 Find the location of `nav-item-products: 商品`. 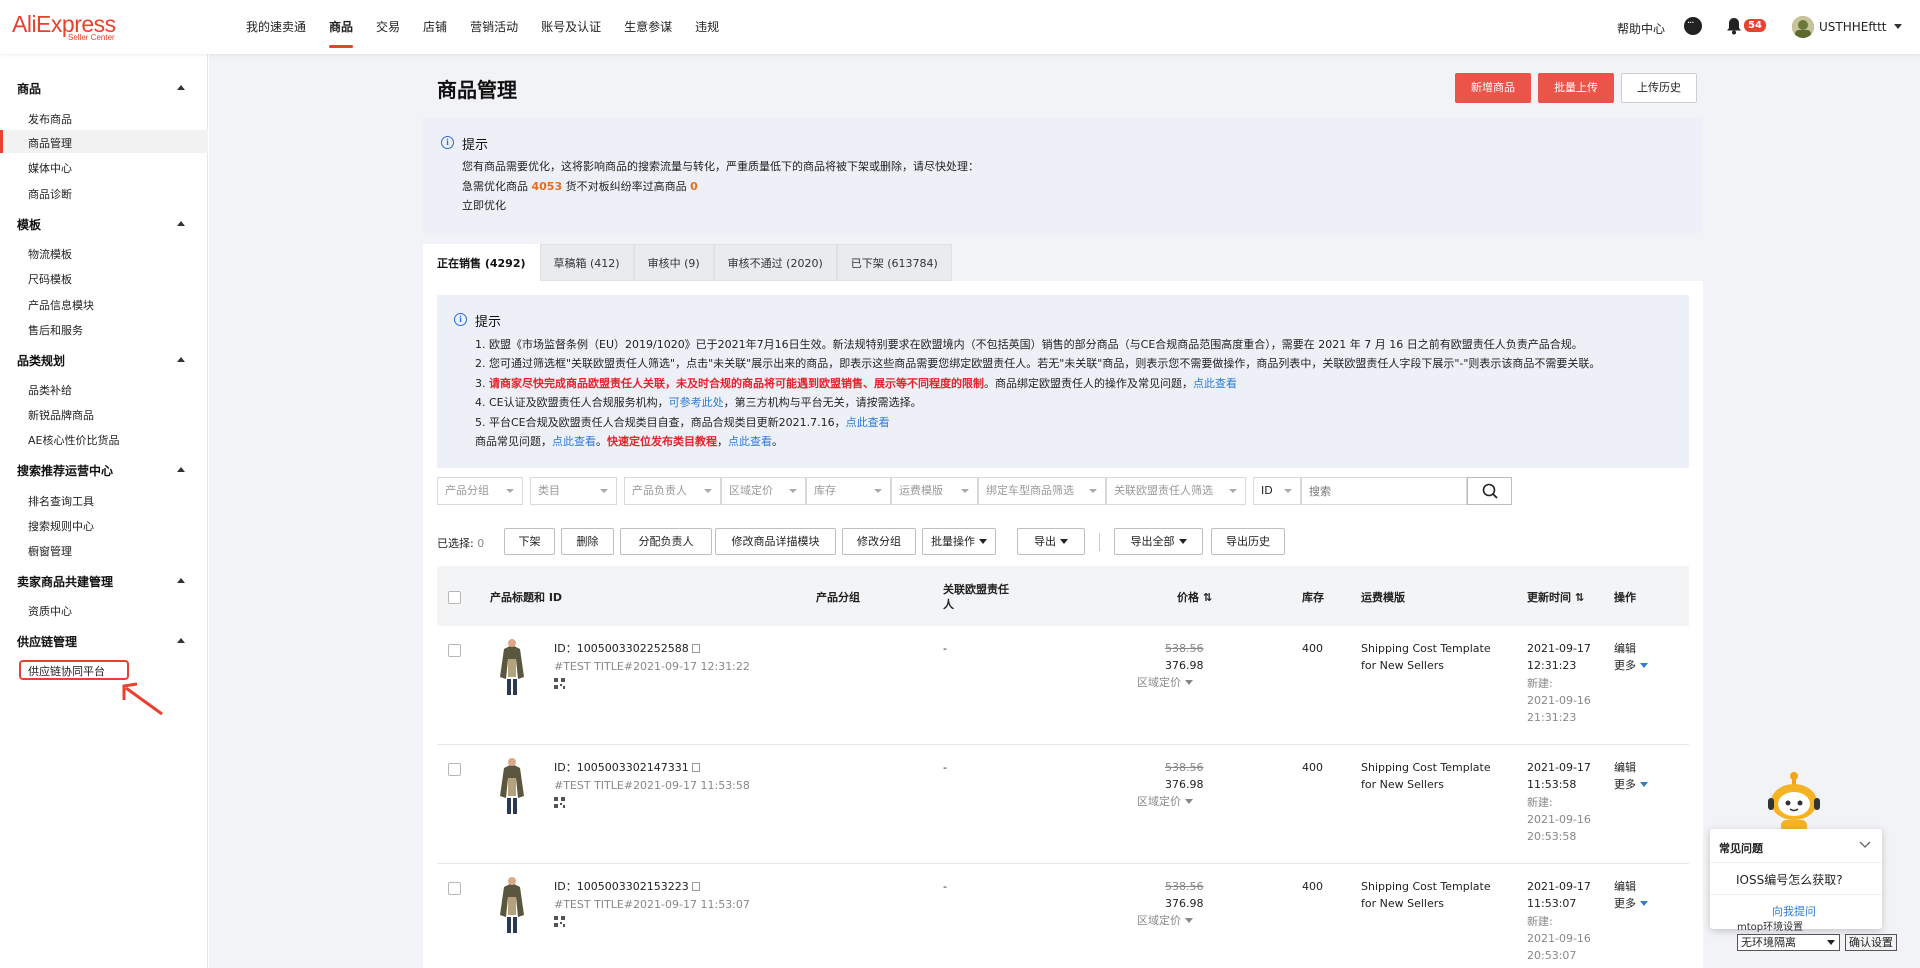

nav-item-products: 商品 is located at coordinates (341, 27).